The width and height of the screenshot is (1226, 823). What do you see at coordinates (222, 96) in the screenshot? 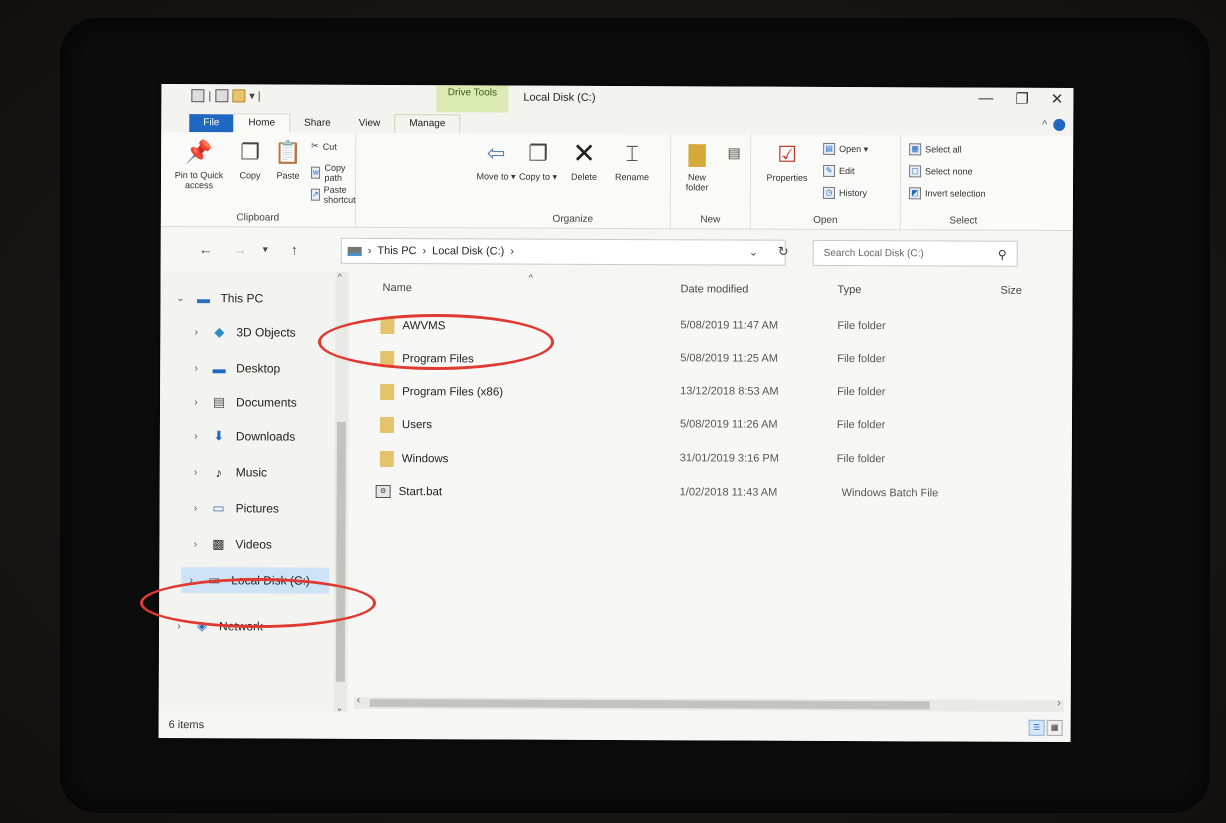
I see `properties-icon` at bounding box center [222, 96].